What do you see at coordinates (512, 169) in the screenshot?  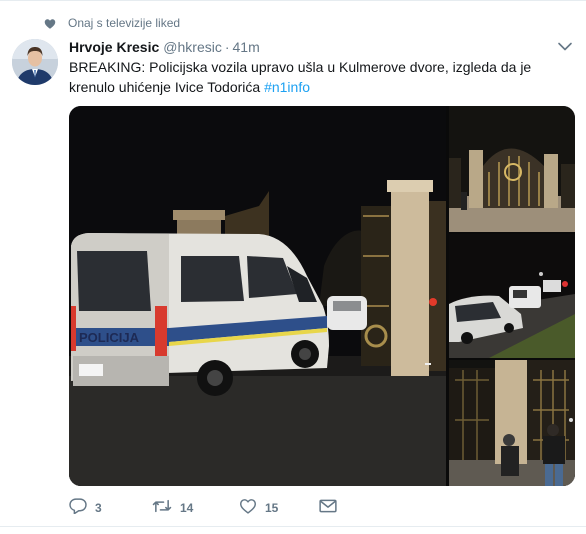 I see `photo-gate` at bounding box center [512, 169].